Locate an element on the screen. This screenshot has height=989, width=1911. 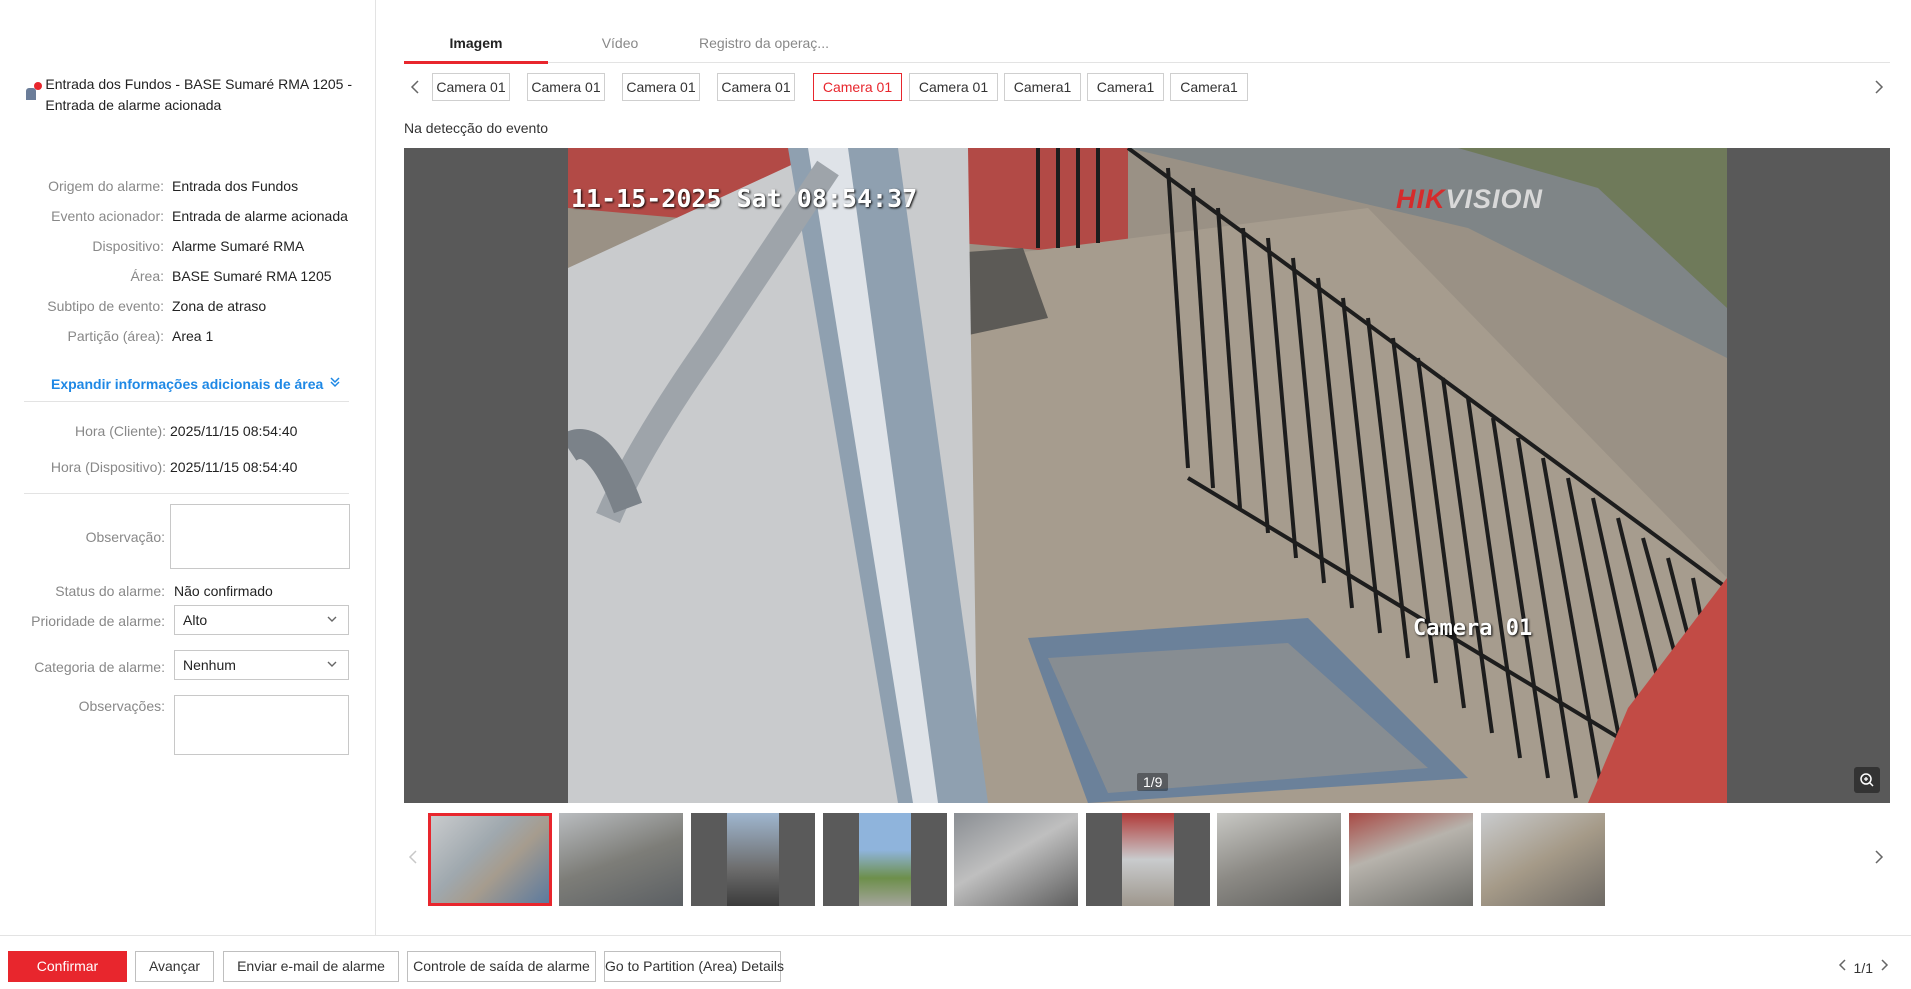
confirm-button: Confirmar is located at coordinates (67, 966).